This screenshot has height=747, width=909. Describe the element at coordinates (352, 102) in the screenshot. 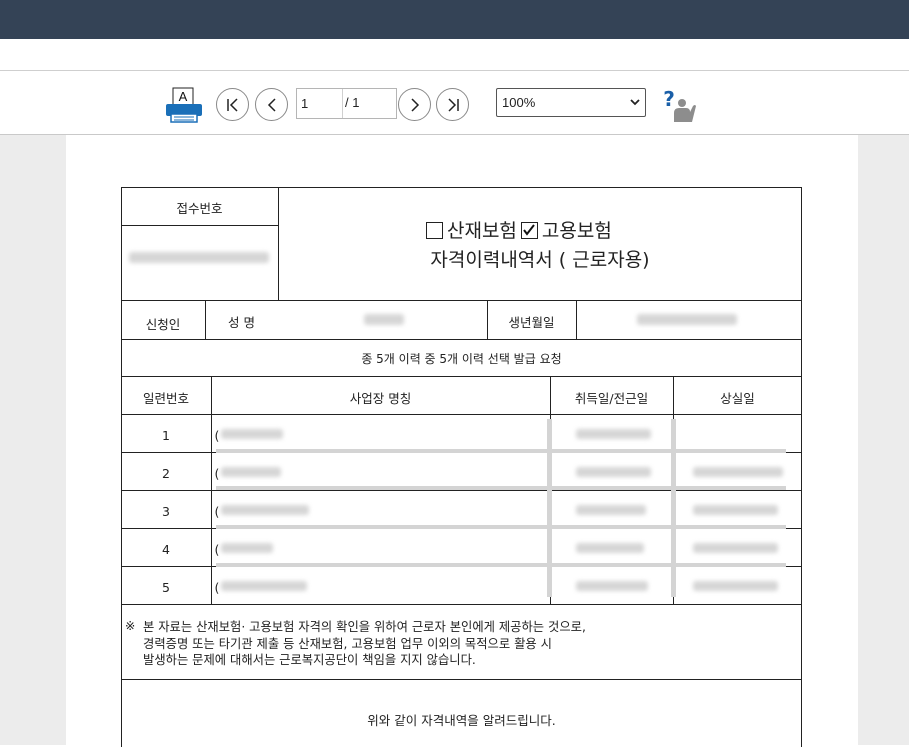

I see `total-pages: / 1` at that location.